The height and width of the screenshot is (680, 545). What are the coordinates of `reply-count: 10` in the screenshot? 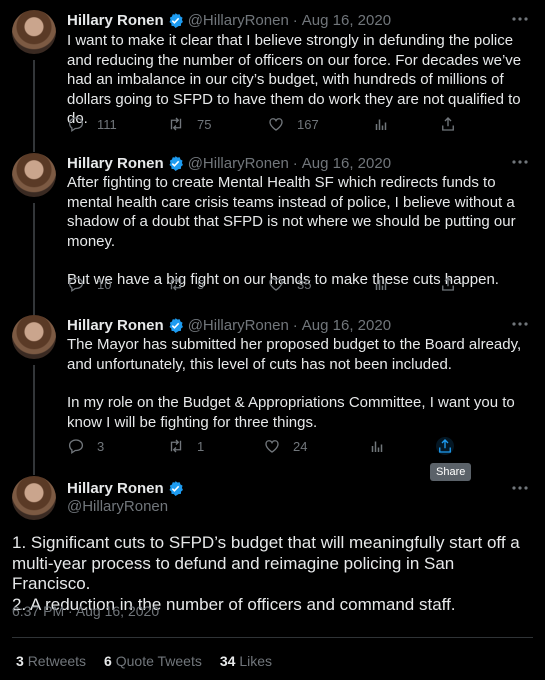 It's located at (104, 284).